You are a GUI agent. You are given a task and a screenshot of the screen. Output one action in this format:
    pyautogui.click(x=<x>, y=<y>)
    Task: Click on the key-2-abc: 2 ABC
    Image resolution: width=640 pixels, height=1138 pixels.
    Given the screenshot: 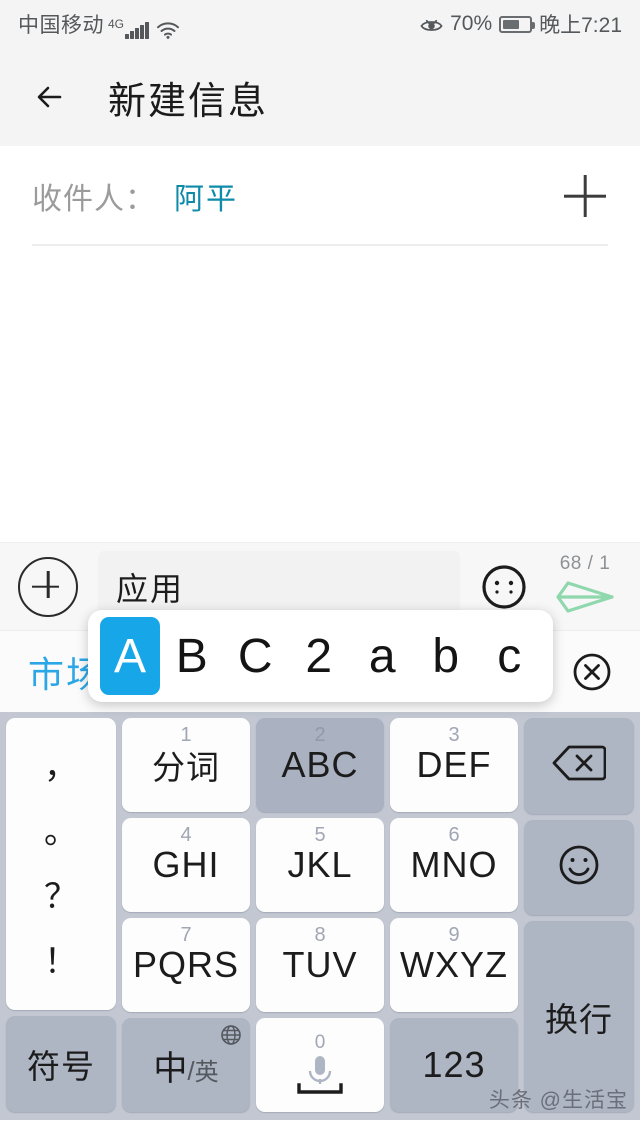 What is the action you would take?
    pyautogui.click(x=320, y=765)
    